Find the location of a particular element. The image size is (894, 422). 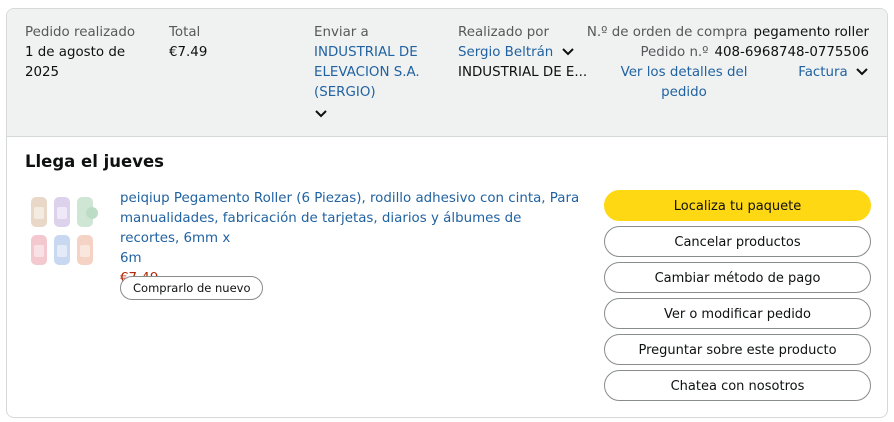

invoice-label: Factura is located at coordinates (823, 72).